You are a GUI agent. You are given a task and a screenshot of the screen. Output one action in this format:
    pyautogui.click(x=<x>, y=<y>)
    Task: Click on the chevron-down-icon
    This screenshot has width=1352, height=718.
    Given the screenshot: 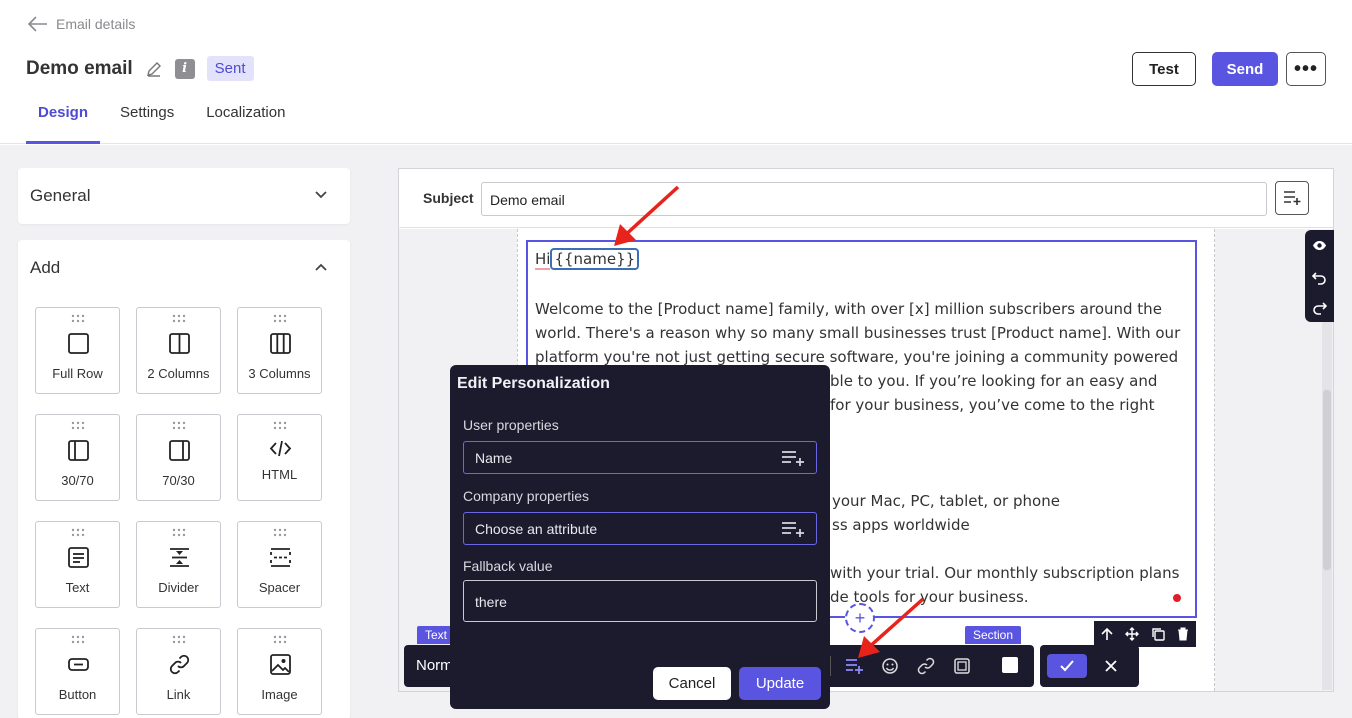 What is the action you would take?
    pyautogui.click(x=321, y=195)
    